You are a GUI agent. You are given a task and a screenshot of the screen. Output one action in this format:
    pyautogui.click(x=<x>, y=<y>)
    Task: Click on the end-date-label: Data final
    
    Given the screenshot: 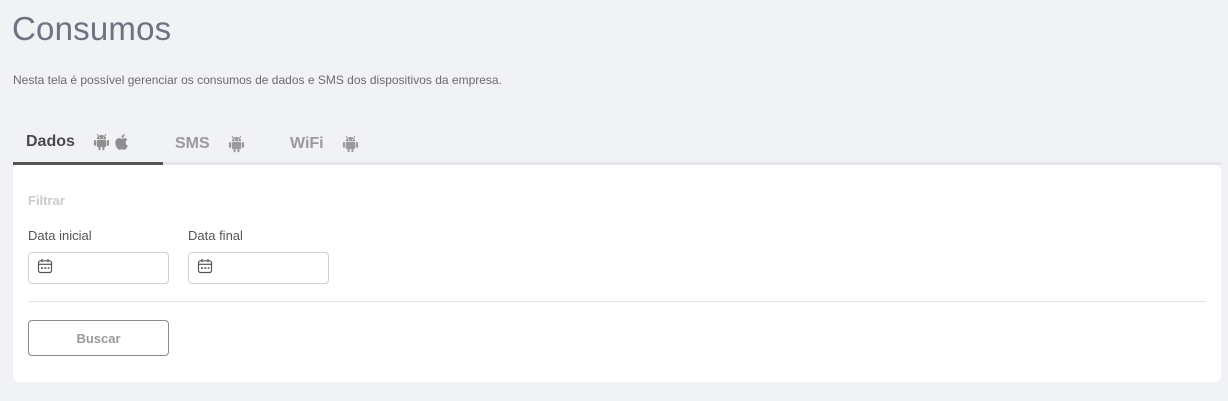 What is the action you would take?
    pyautogui.click(x=215, y=235)
    